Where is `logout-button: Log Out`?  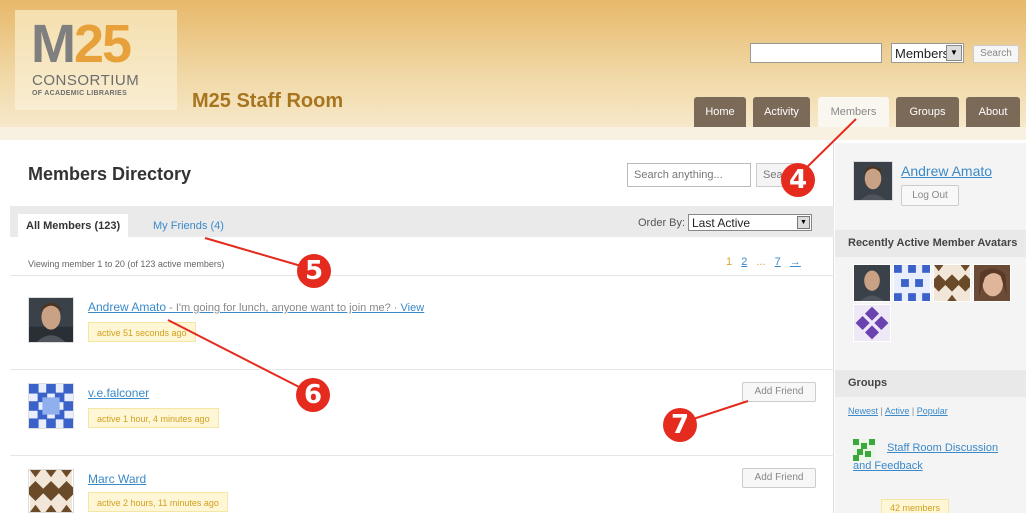 logout-button: Log Out is located at coordinates (930, 195).